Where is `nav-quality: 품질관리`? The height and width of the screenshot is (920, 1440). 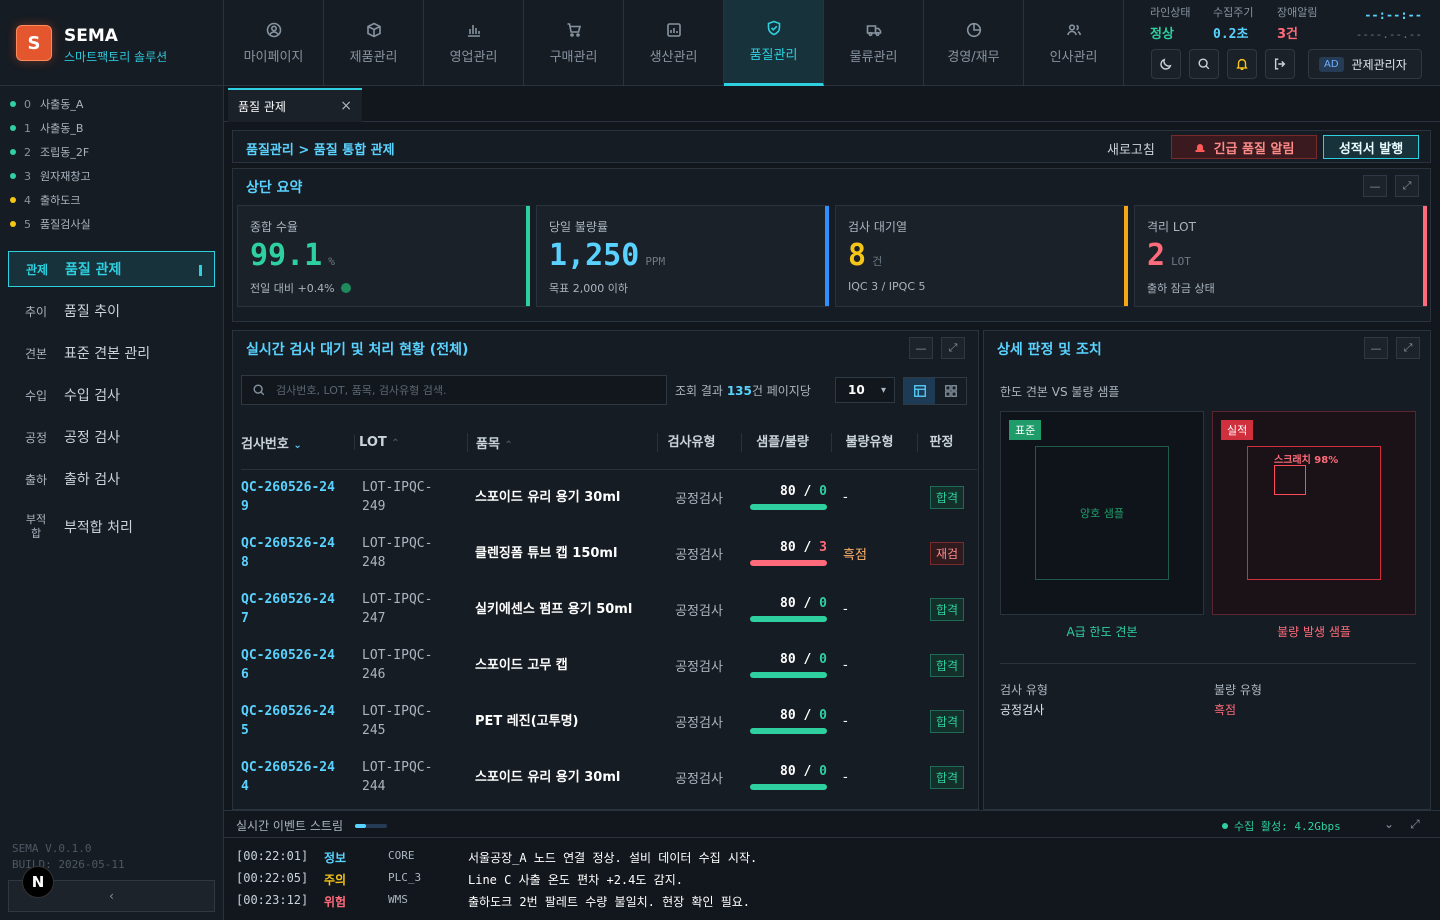 nav-quality: 품질관리 is located at coordinates (774, 43).